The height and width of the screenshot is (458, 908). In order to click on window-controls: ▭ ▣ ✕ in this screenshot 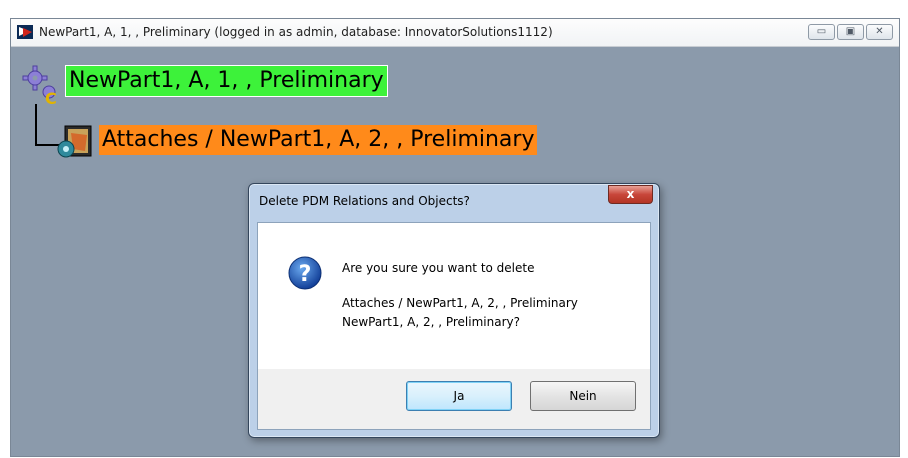, I will do `click(850, 32)`.